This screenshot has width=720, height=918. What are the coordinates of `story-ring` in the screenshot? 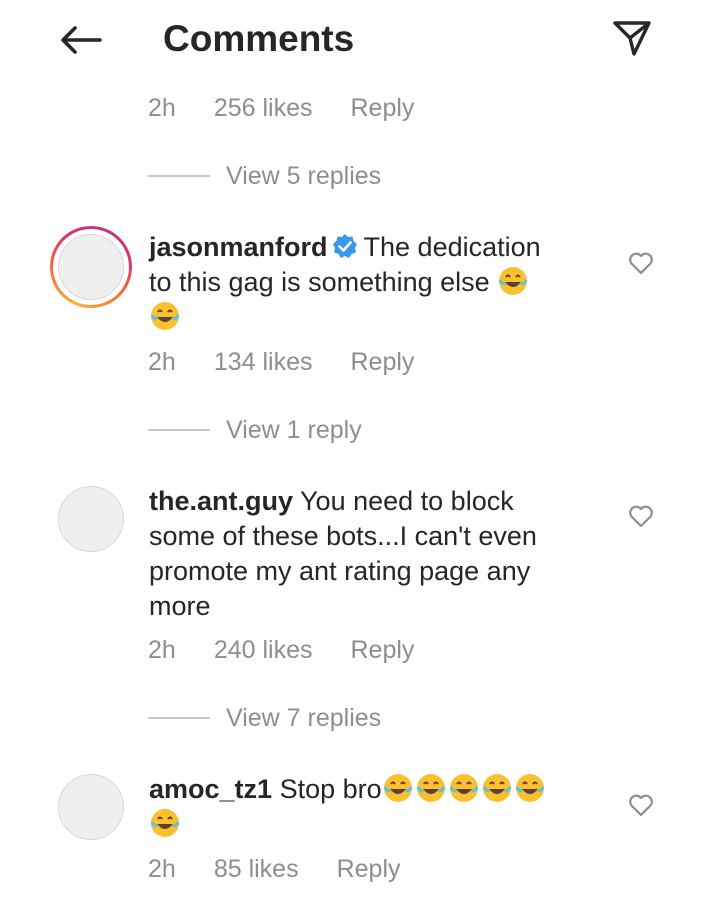 It's located at (91, 267).